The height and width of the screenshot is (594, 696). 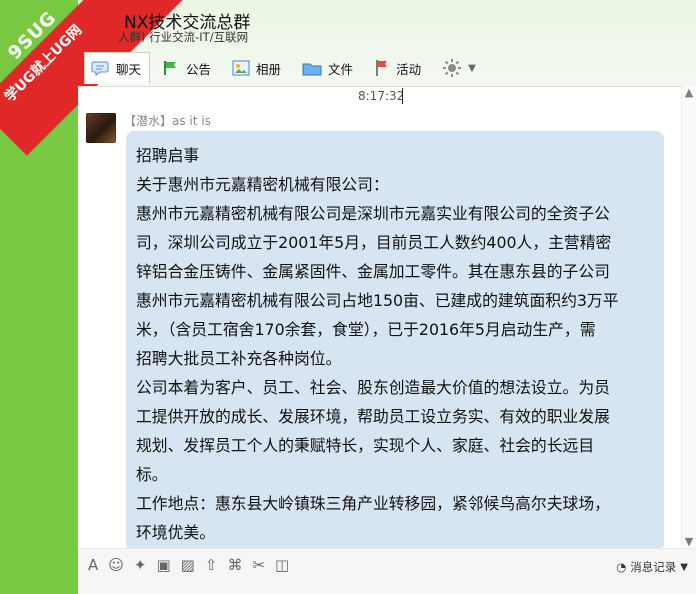 I want to click on settings-menu: ▼, so click(x=459, y=68).